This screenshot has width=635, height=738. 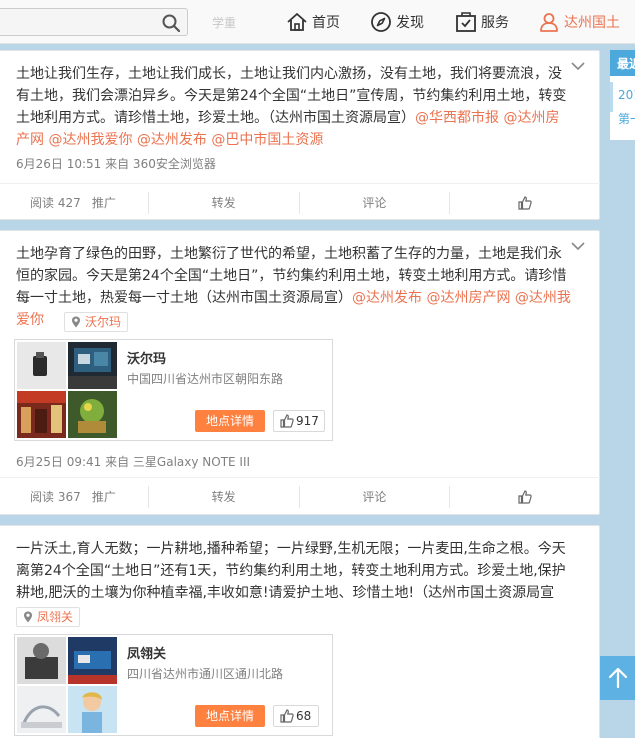 What do you see at coordinates (146, 357) in the screenshot?
I see `location-name: 沃尔玛` at bounding box center [146, 357].